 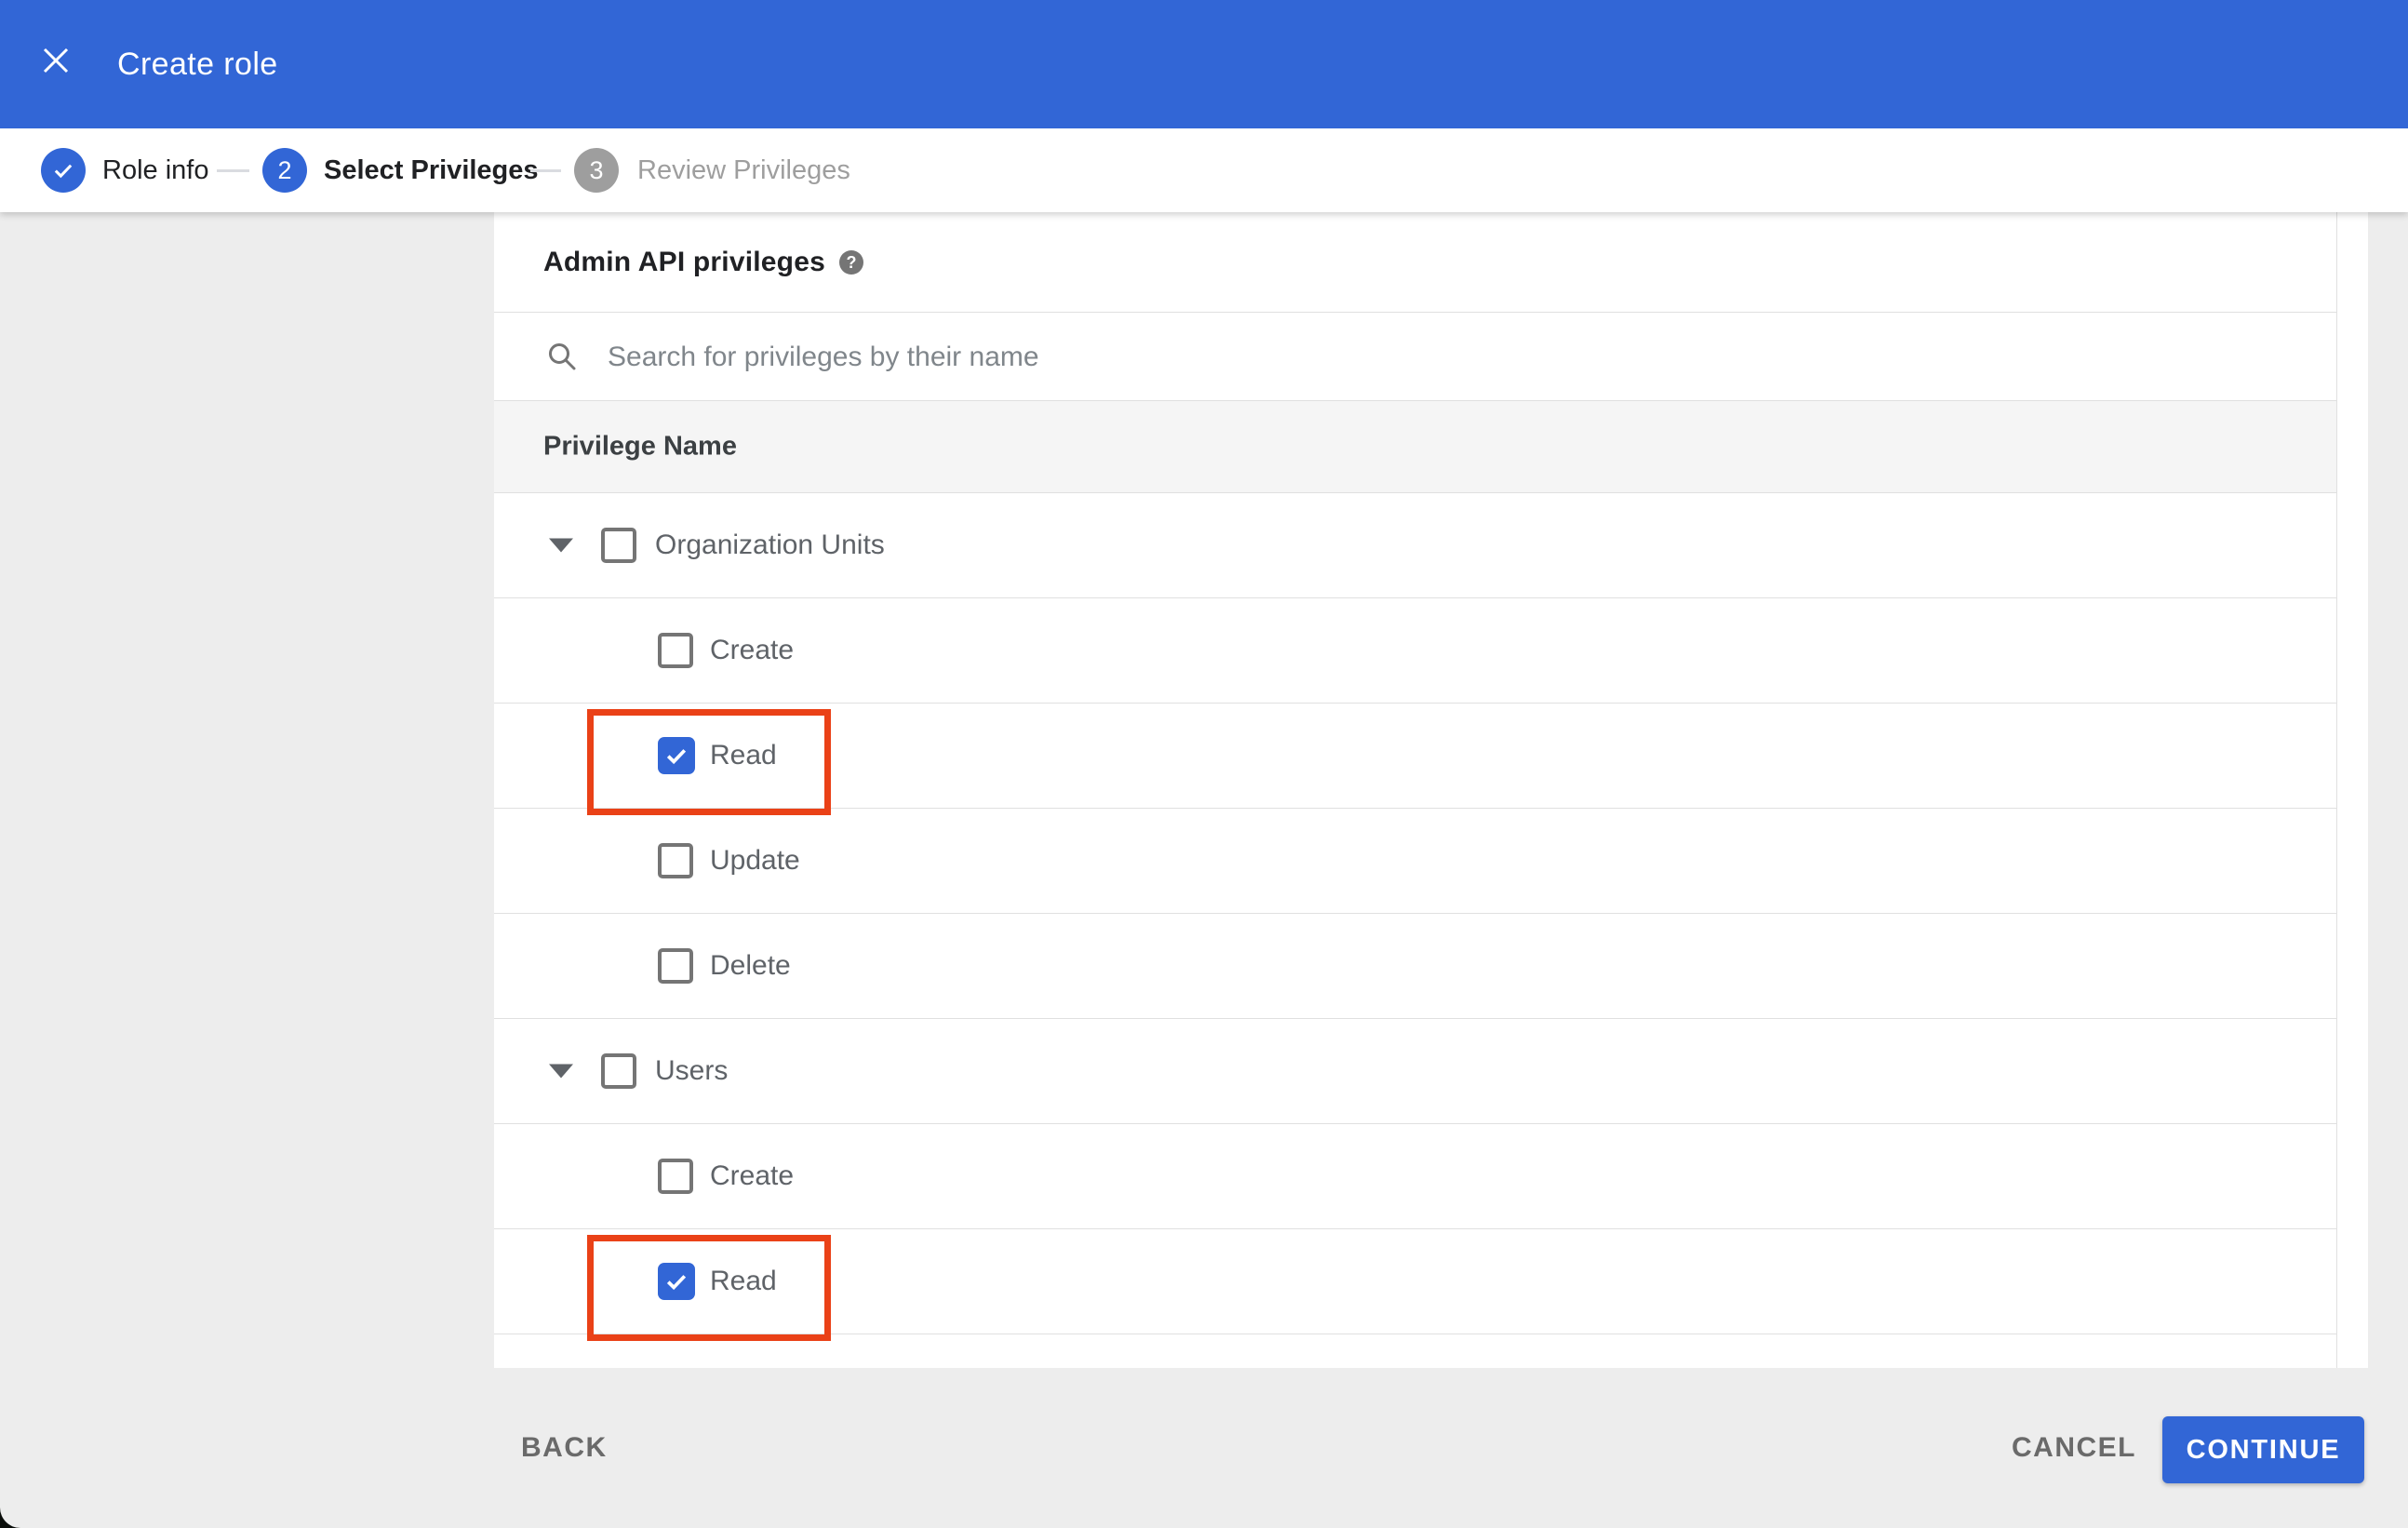 I want to click on section-title: Admin API privileges, so click(x=684, y=261).